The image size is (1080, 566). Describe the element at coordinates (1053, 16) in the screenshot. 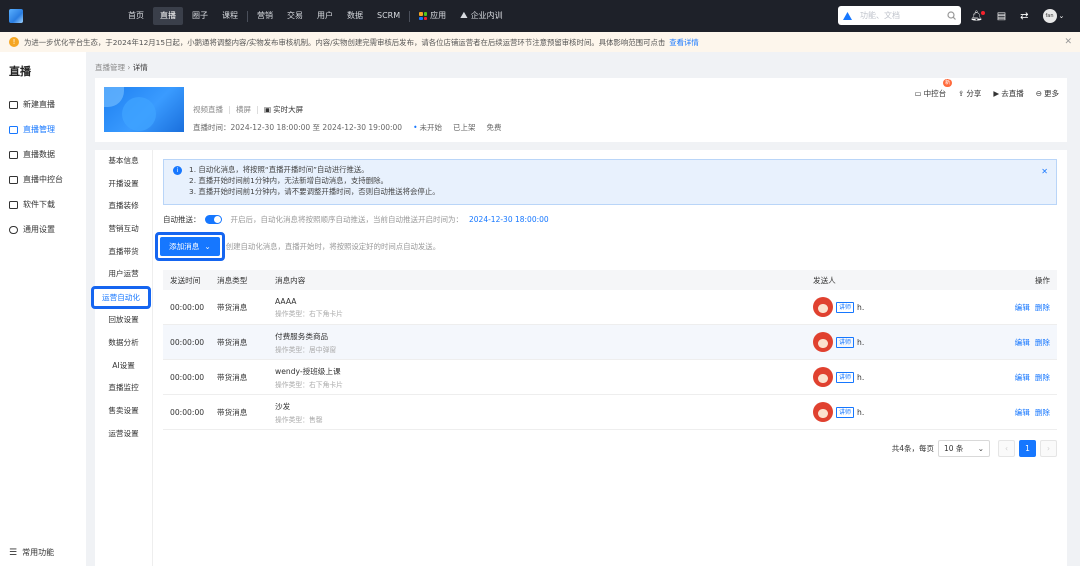

I see `user-menu: fan ⌄` at that location.